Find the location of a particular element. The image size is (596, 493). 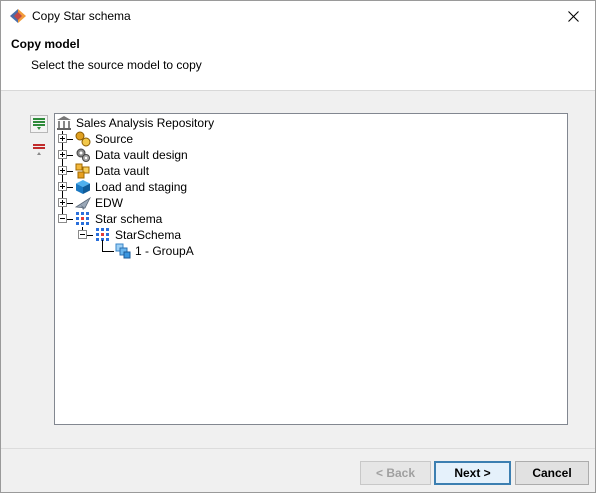

source-keys-icon is located at coordinates (83, 139).